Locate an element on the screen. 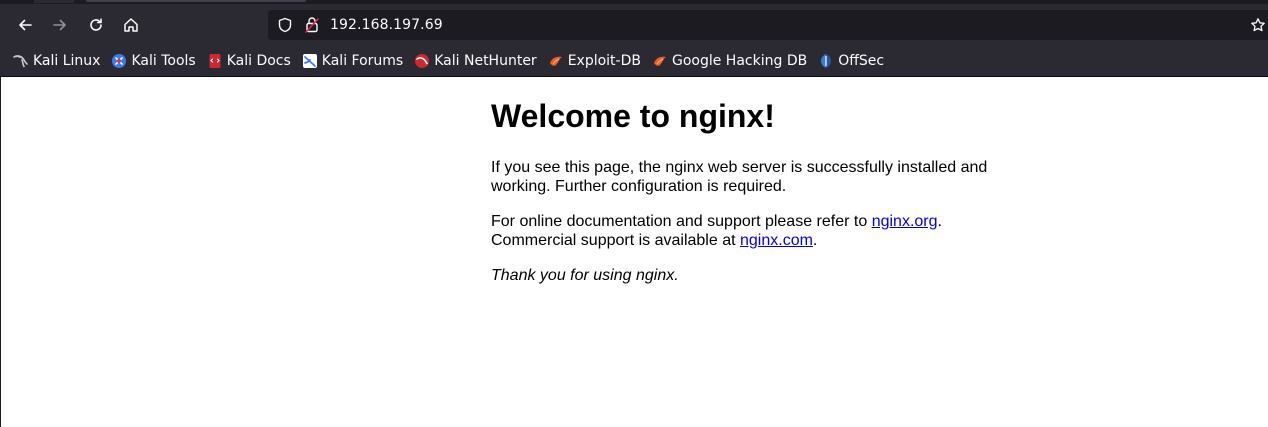 This screenshot has height=427, width=1268. reload-button is located at coordinates (96, 25).